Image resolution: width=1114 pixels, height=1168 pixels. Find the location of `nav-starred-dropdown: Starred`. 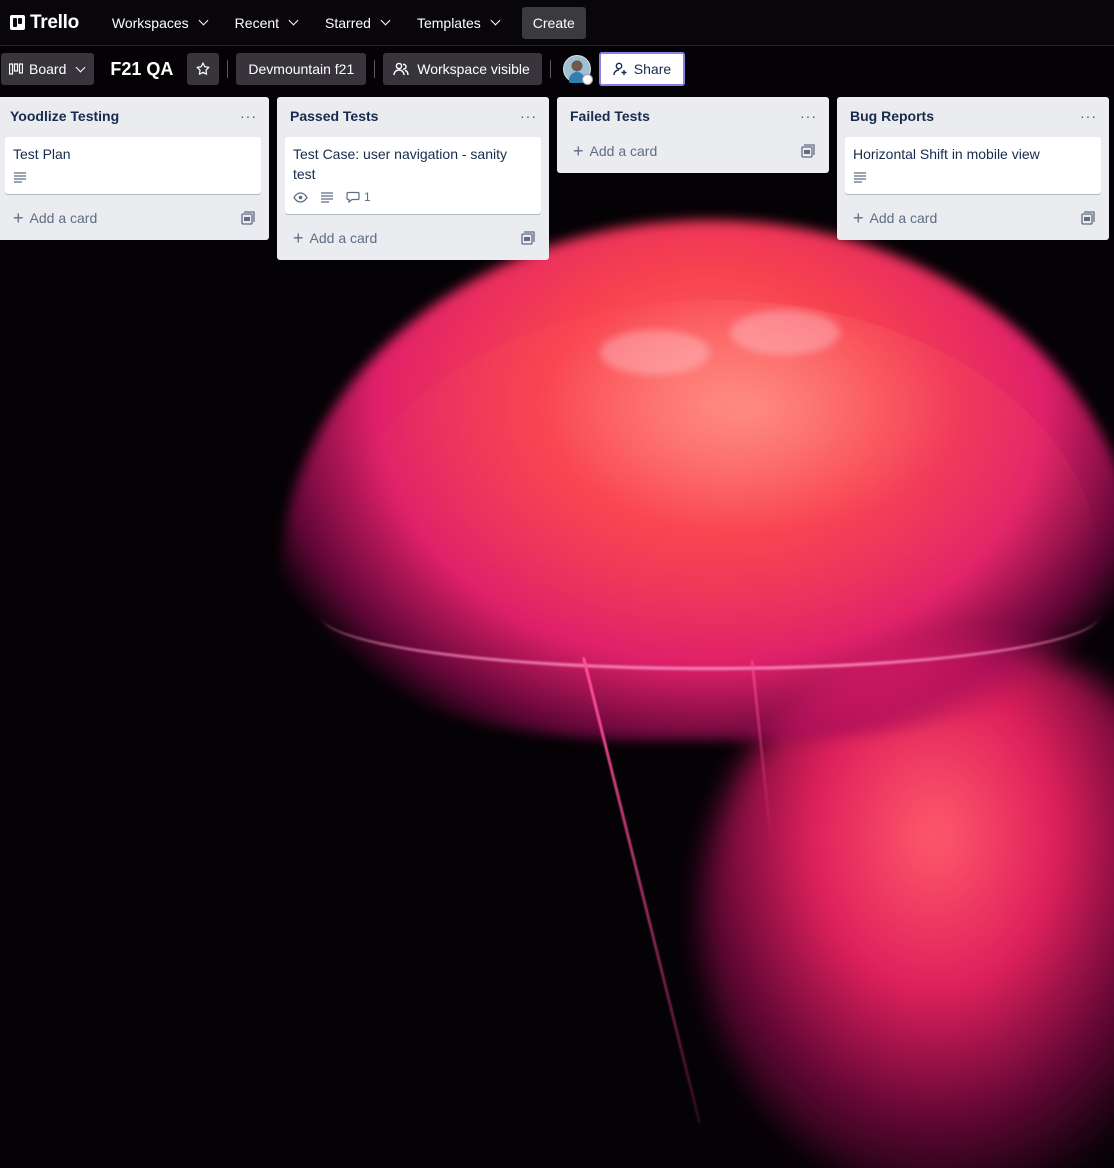

nav-starred-dropdown: Starred is located at coordinates (357, 23).